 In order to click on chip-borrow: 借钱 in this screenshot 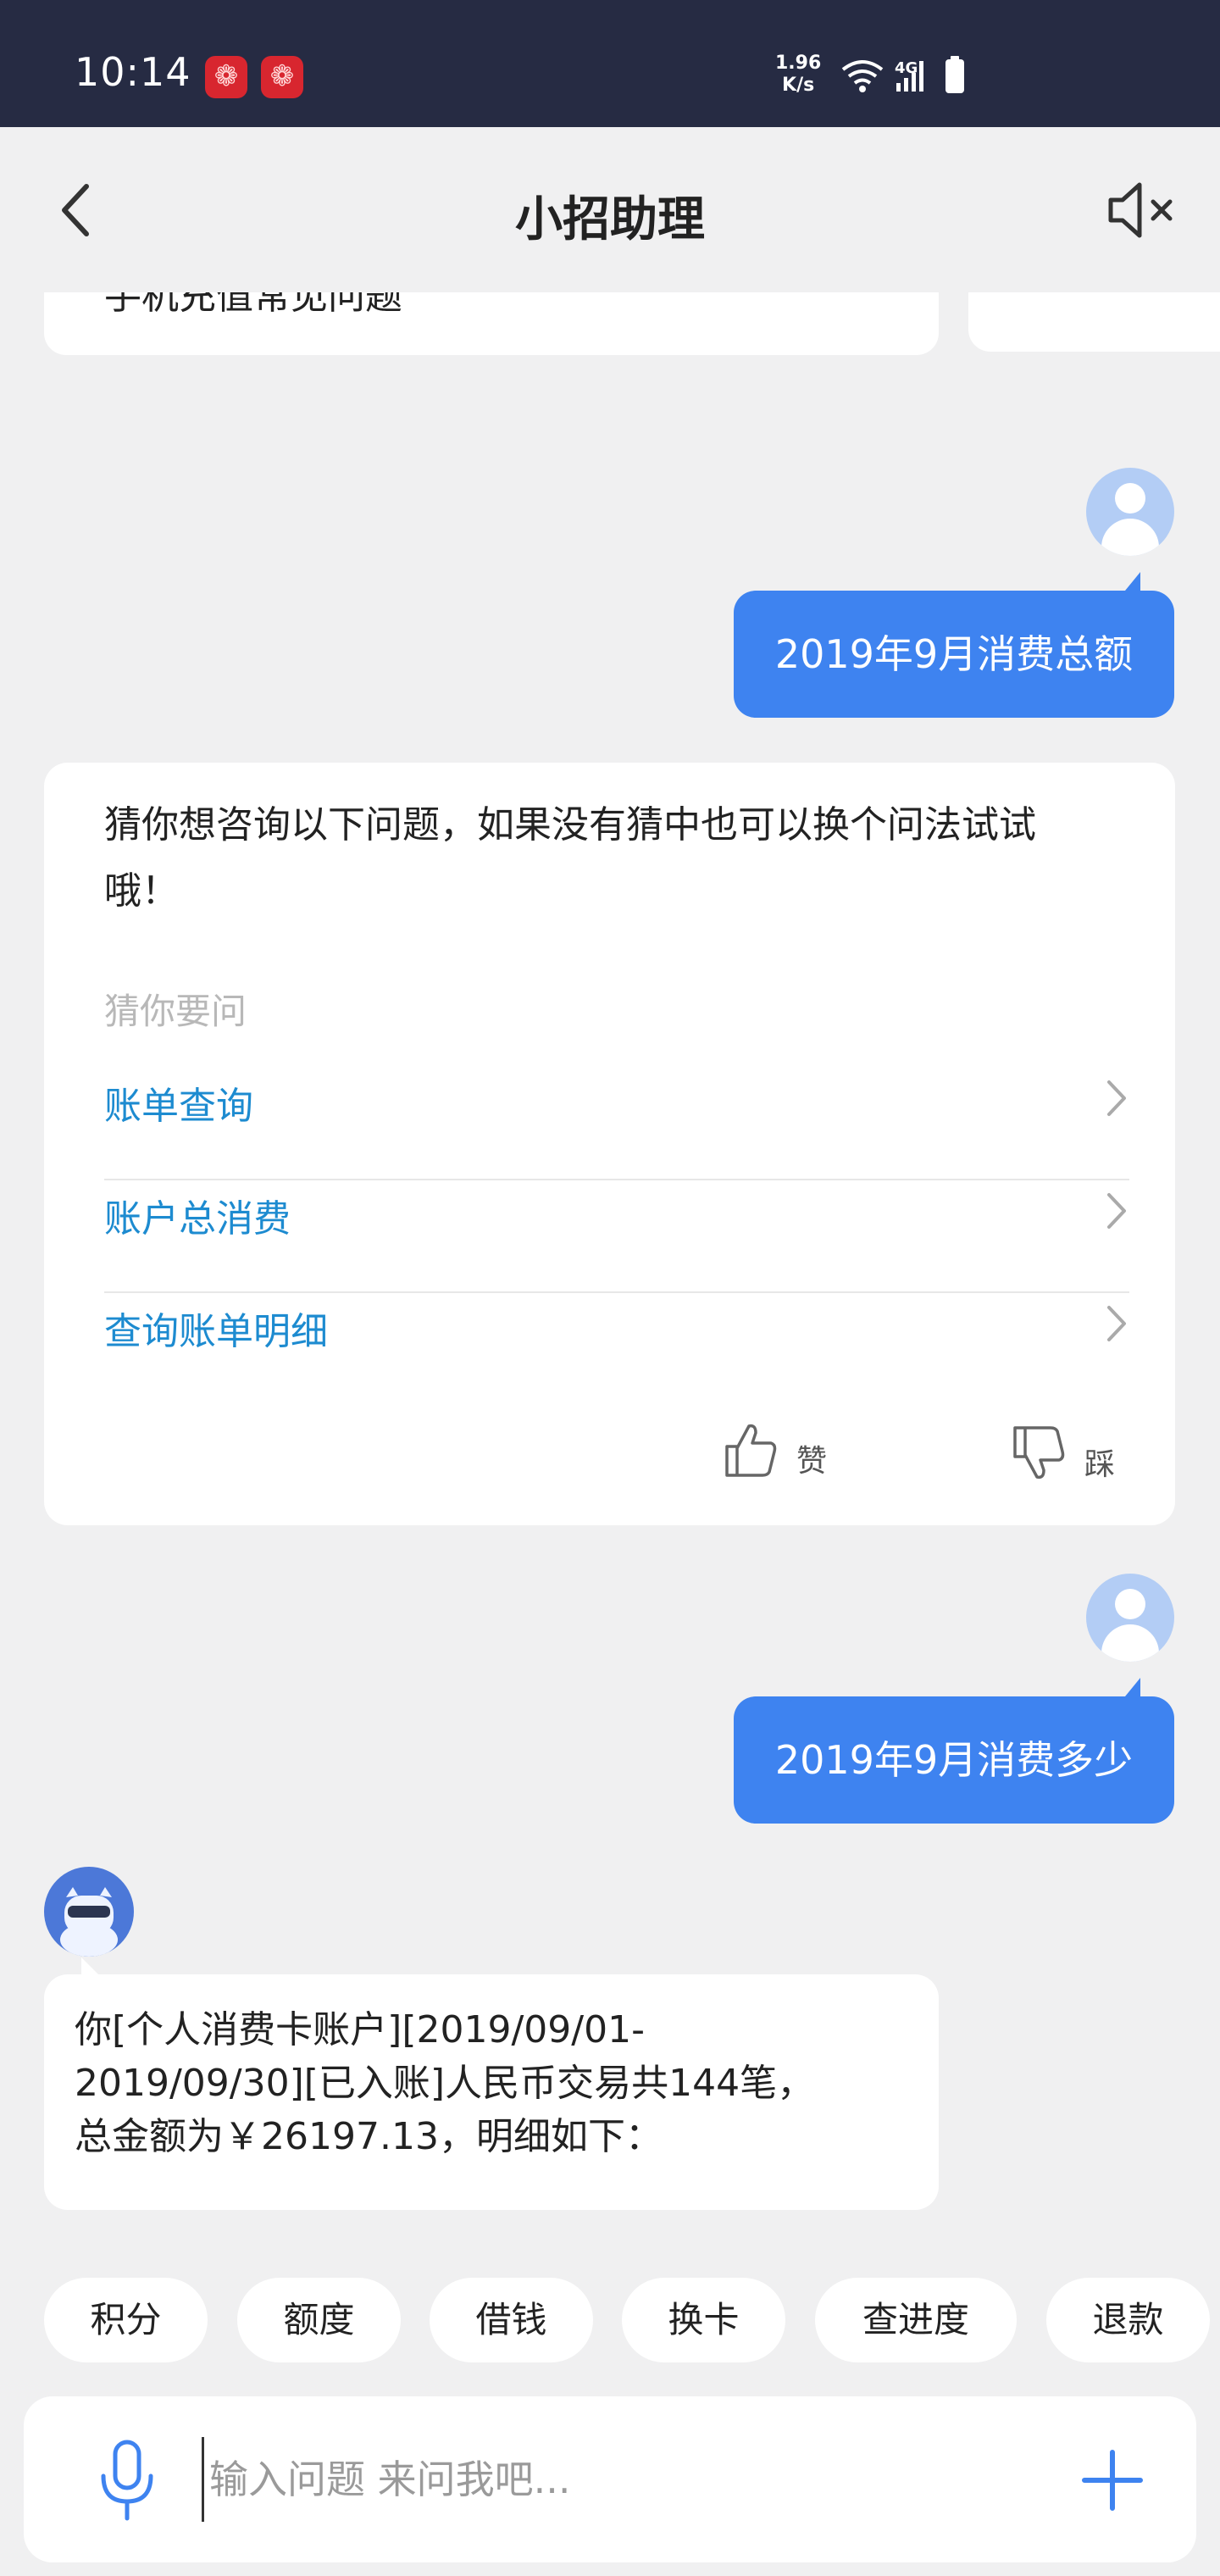, I will do `click(511, 2320)`.